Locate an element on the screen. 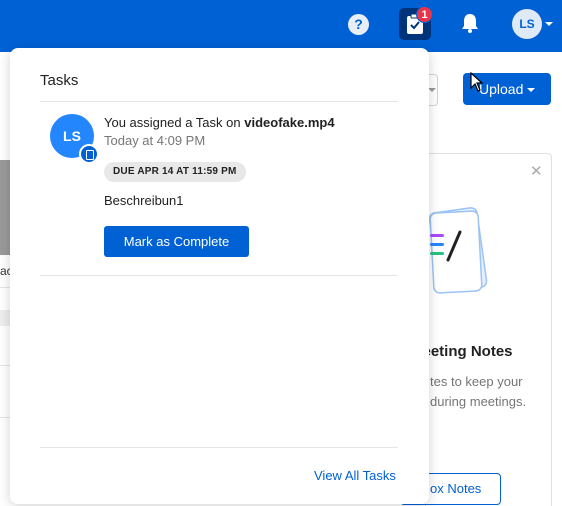  task-description: Beschreibun1 is located at coordinates (144, 200).